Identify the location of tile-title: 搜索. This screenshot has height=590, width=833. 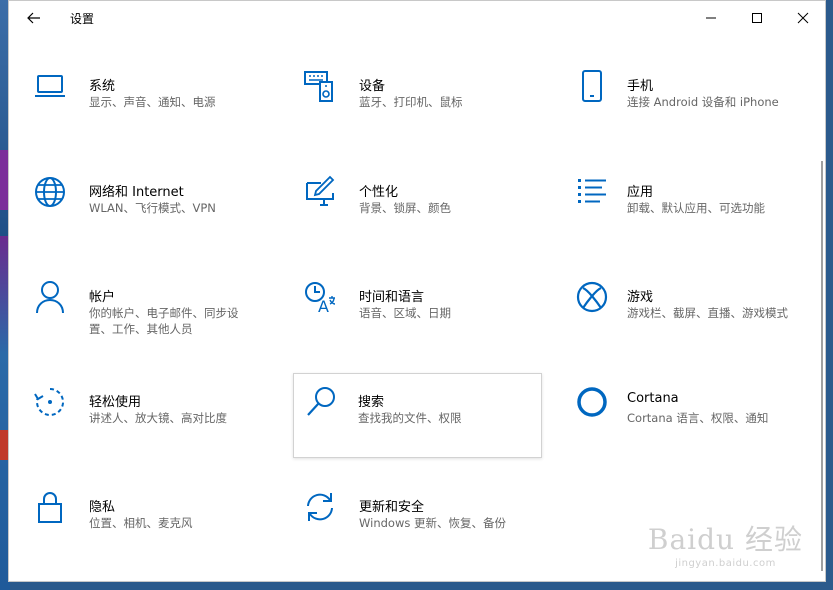
(371, 402).